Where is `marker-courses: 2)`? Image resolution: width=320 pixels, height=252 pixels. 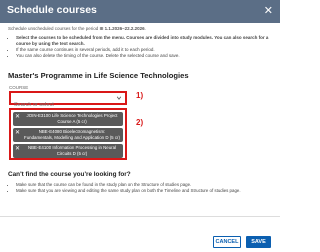
marker-courses: 2) is located at coordinates (140, 122).